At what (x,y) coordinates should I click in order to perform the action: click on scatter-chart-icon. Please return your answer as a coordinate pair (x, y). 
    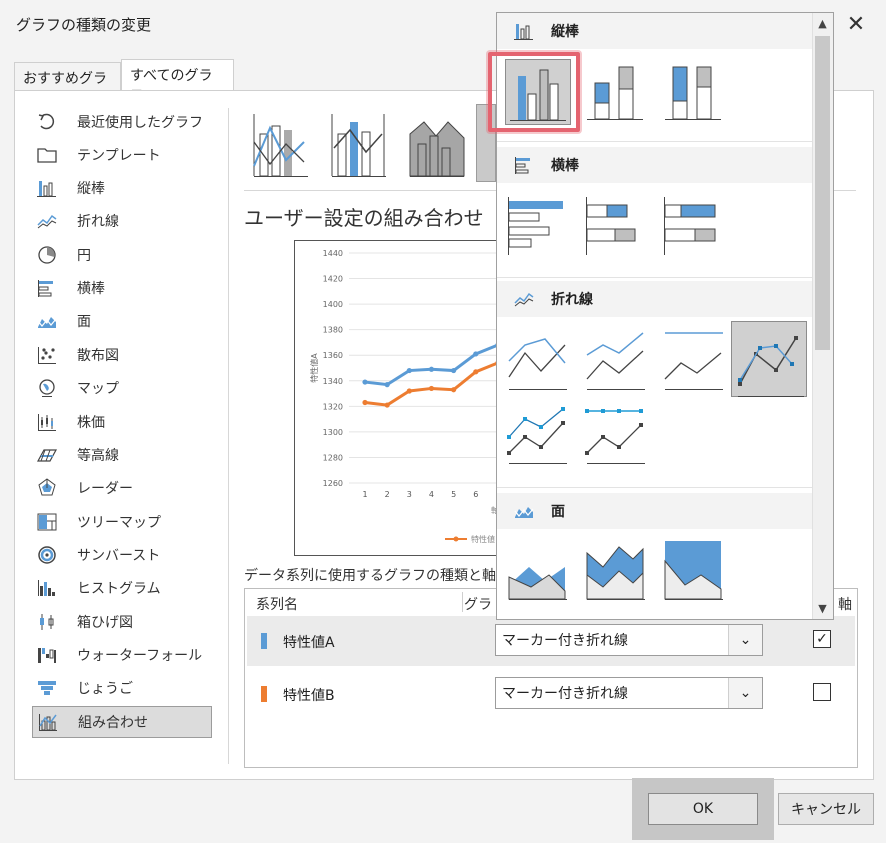
    Looking at the image, I should click on (47, 355).